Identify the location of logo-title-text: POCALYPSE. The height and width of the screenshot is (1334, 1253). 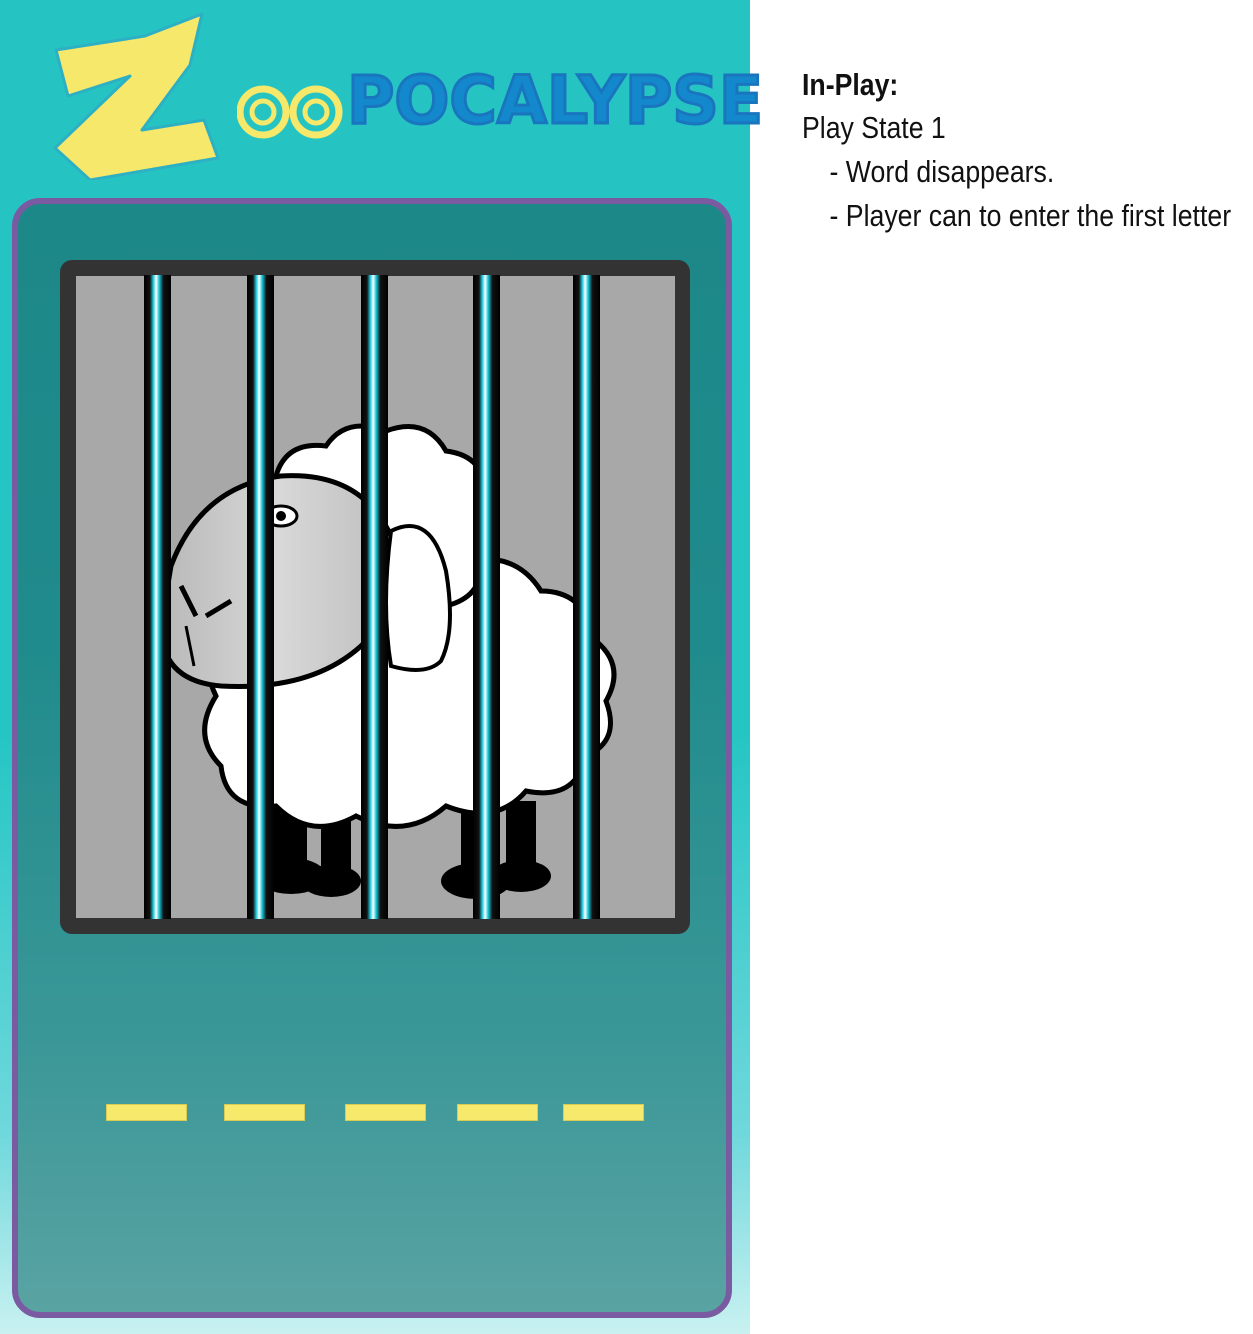
(555, 100).